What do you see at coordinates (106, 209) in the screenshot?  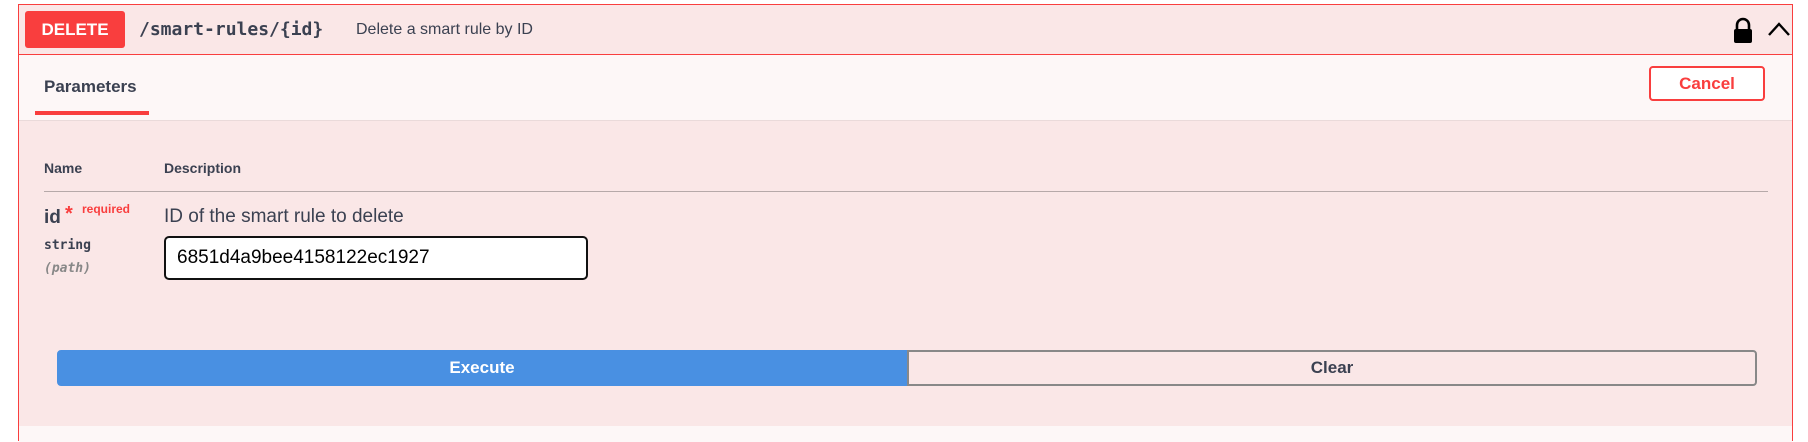 I see `required-label: required` at bounding box center [106, 209].